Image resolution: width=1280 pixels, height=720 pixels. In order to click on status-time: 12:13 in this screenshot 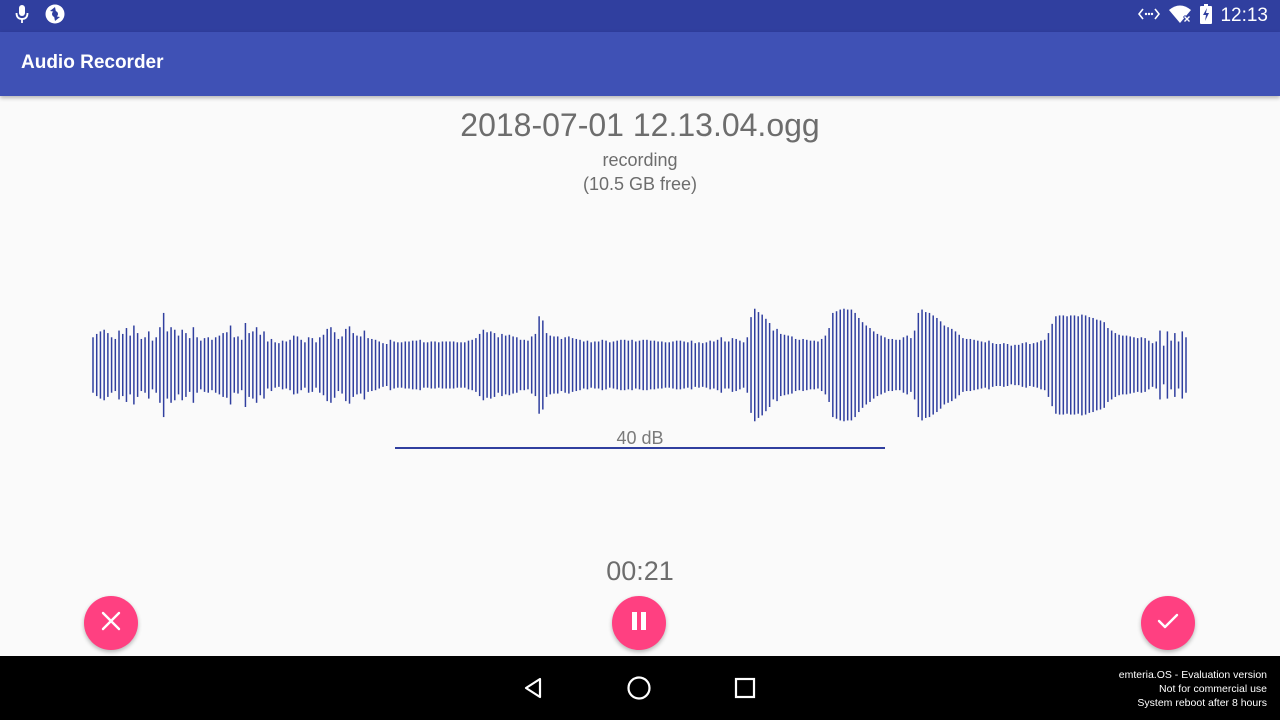, I will do `click(1244, 15)`.